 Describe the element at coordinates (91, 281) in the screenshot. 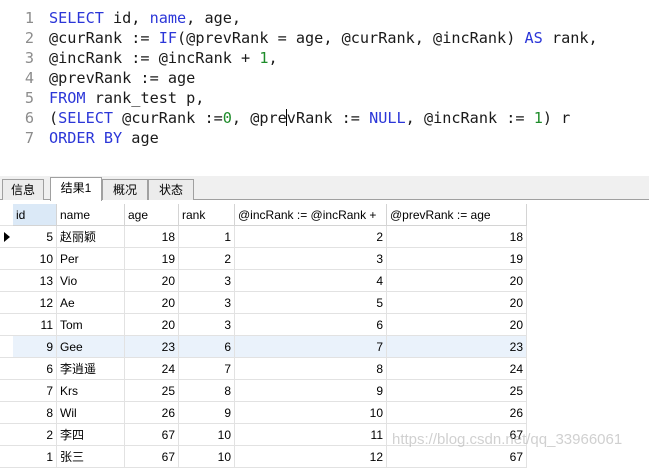

I see `grid-cell: Vio` at that location.